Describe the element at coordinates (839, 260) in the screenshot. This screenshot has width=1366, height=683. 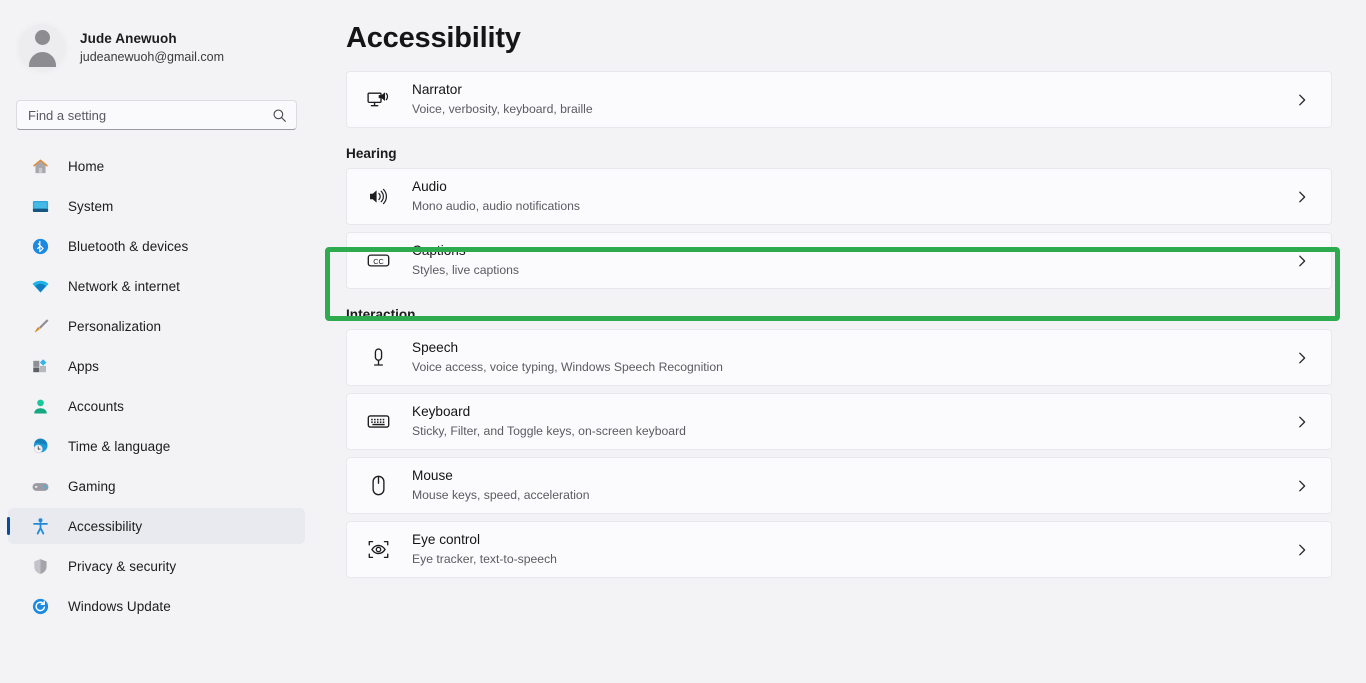
I see `settings-card-captions: CC Captions Styles, live captions` at that location.